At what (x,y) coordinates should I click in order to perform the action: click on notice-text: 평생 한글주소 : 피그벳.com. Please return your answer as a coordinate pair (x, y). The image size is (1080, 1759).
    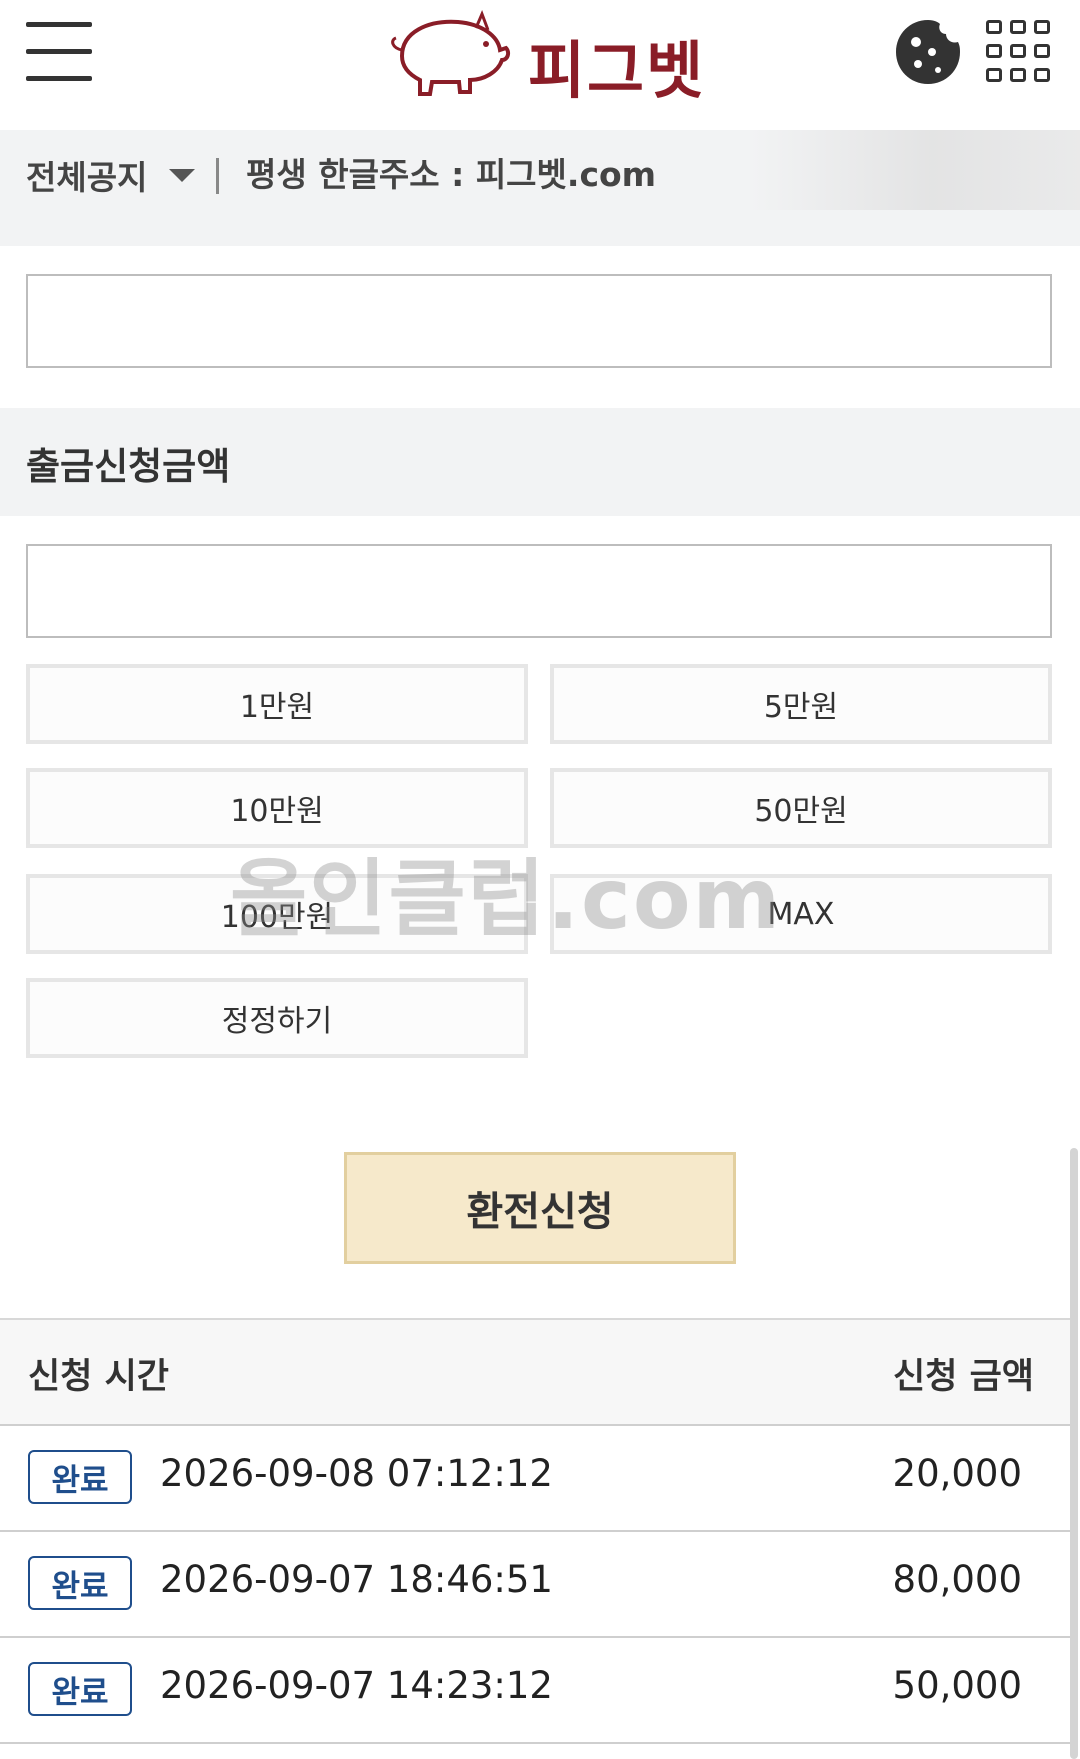
    Looking at the image, I should click on (451, 174).